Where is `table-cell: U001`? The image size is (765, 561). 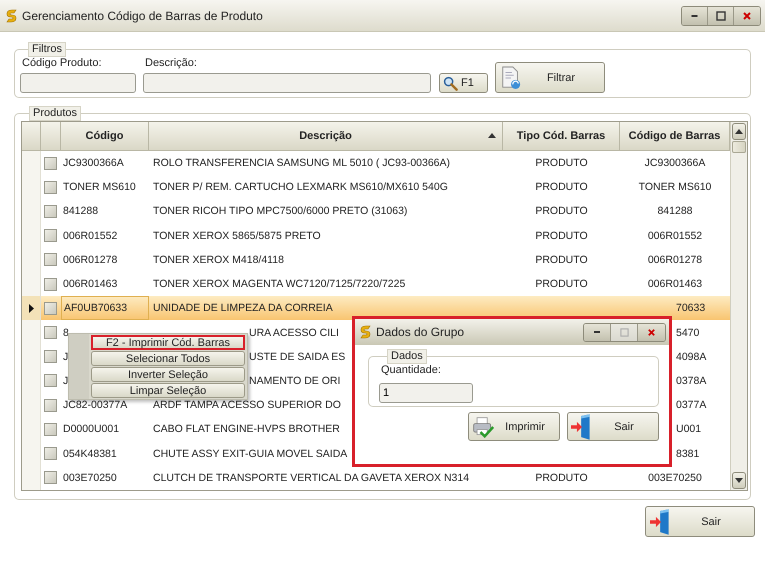
table-cell: U001 is located at coordinates (689, 429).